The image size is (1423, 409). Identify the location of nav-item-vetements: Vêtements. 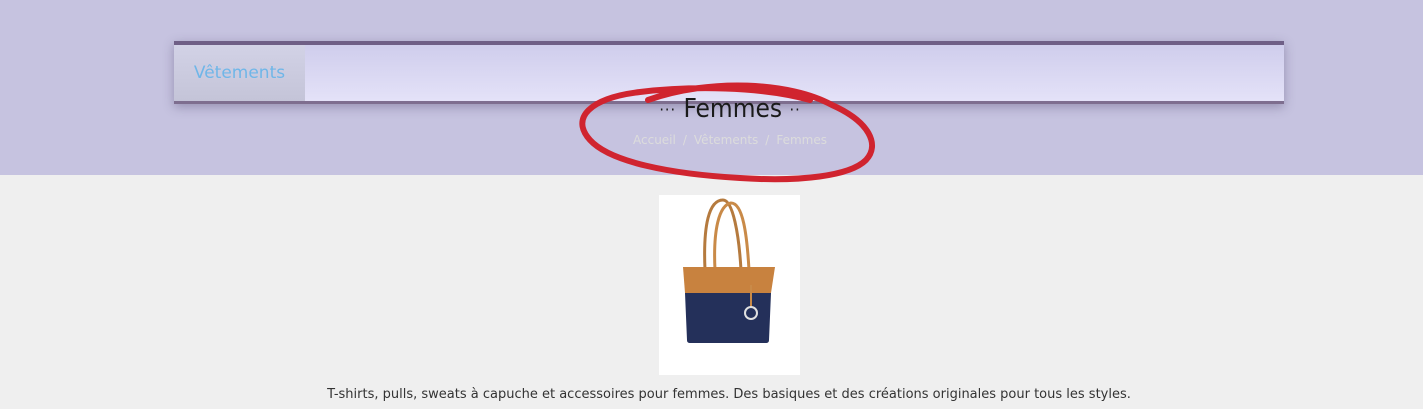
(239, 73).